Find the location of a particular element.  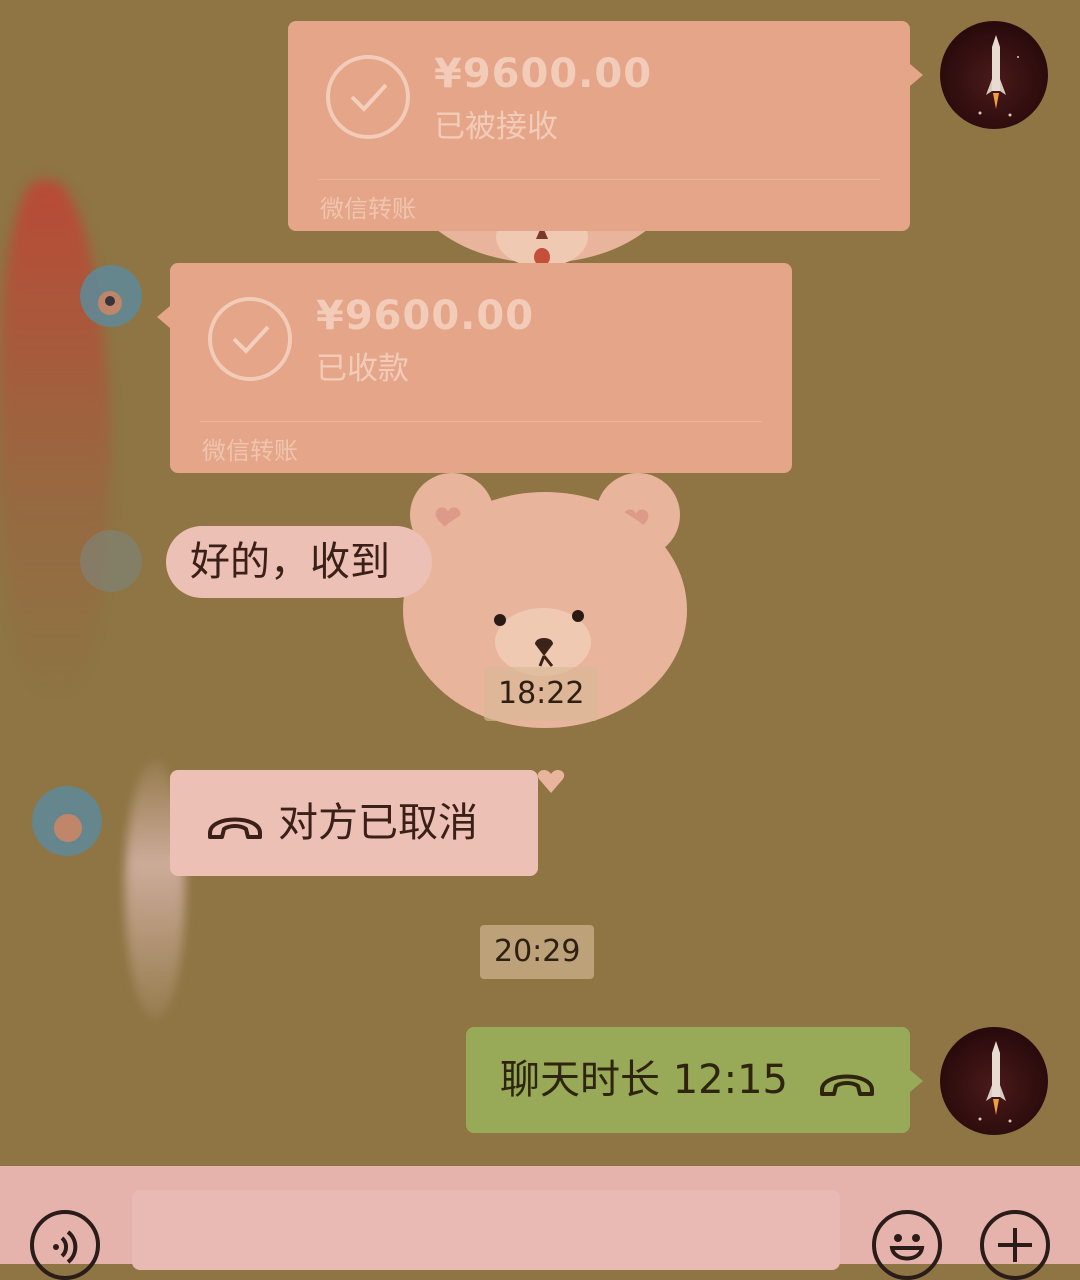

input-bar is located at coordinates (540, 1223).